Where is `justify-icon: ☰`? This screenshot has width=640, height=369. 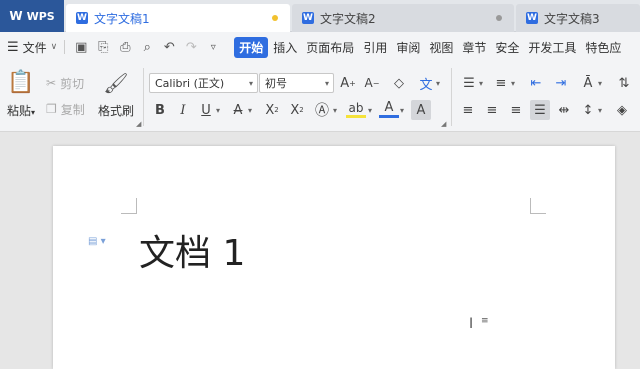 justify-icon: ☰ is located at coordinates (540, 110).